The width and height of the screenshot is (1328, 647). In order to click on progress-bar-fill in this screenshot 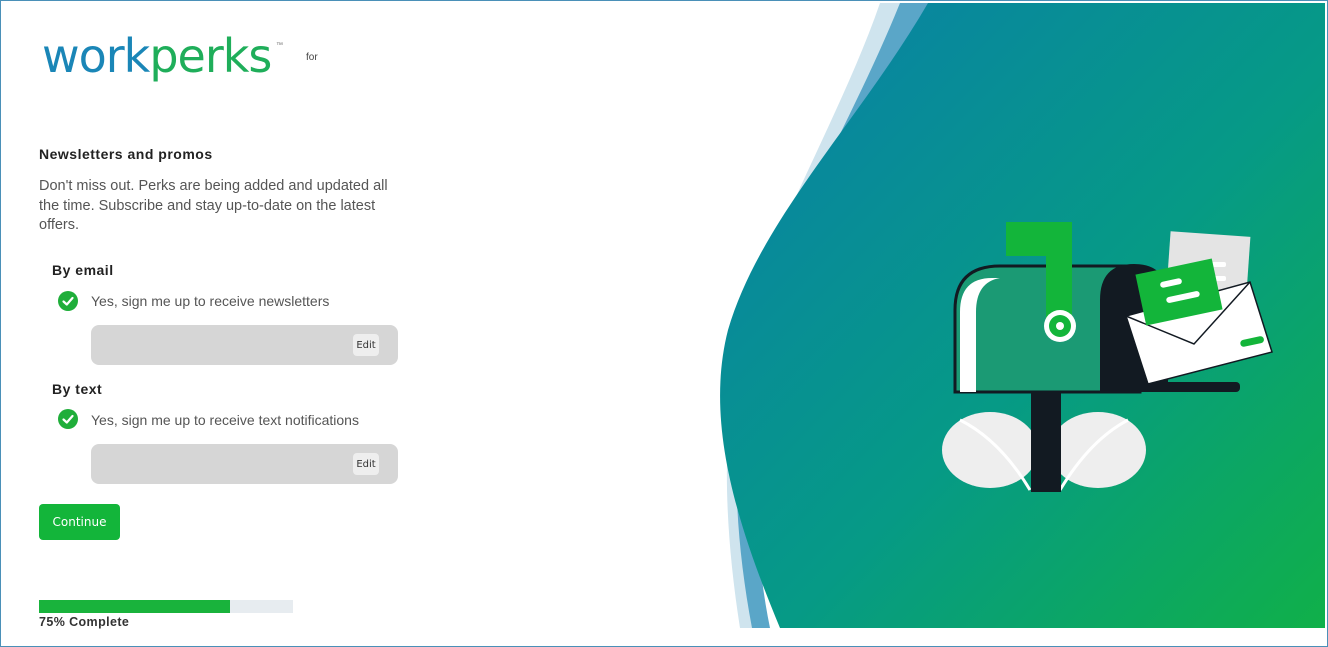, I will do `click(134, 606)`.